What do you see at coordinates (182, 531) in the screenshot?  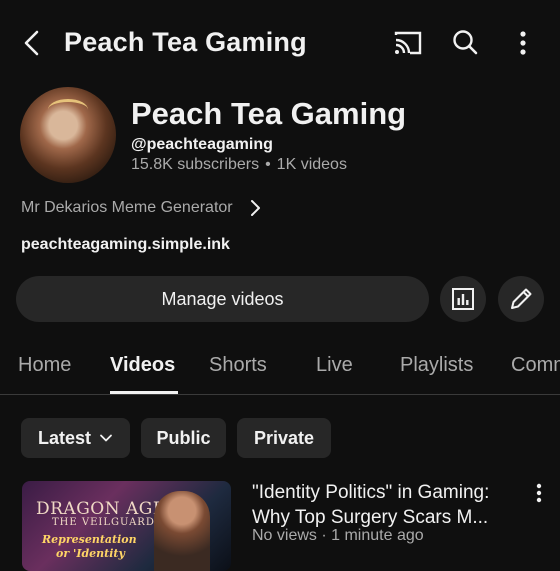 I see `thumbnail-character-image` at bounding box center [182, 531].